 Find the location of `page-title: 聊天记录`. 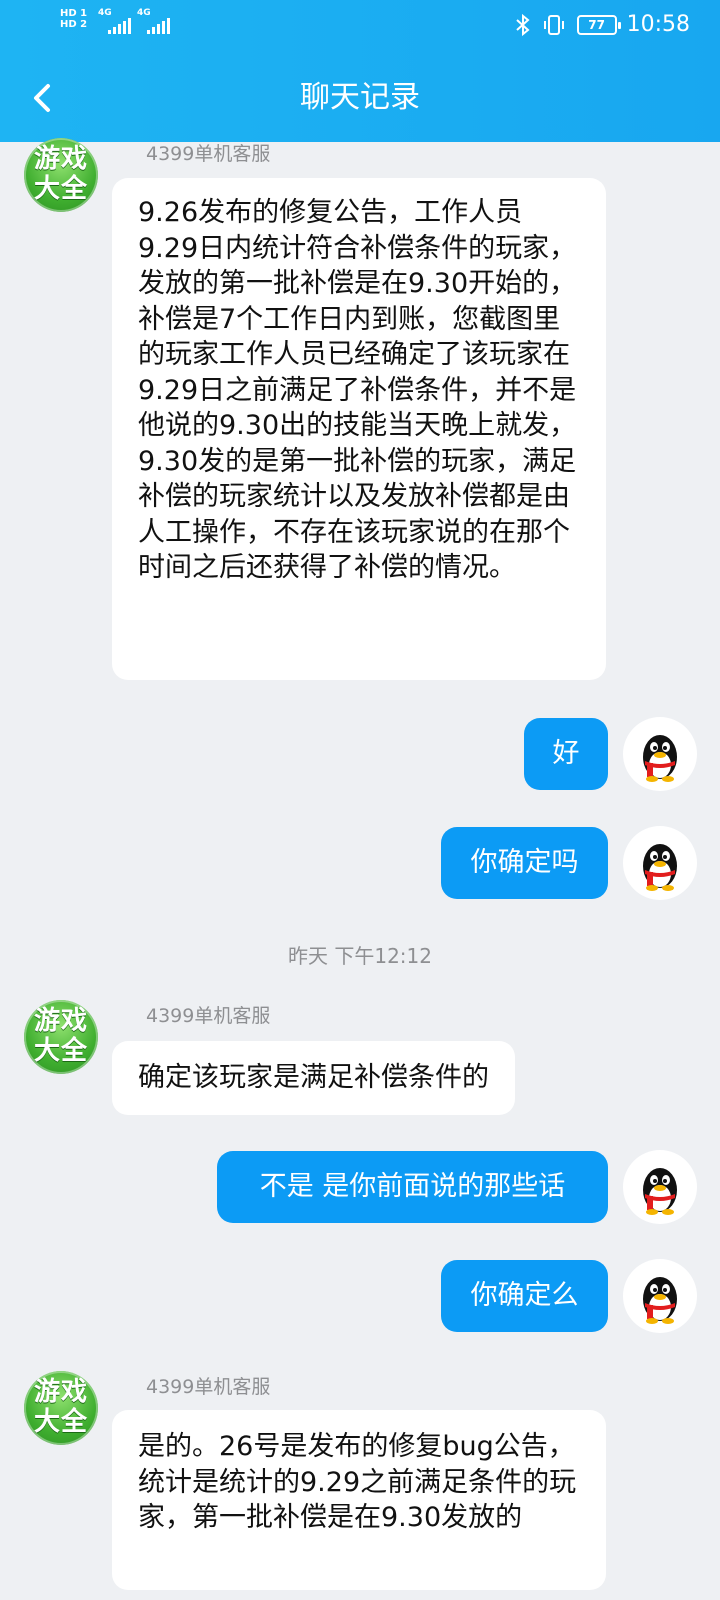

page-title: 聊天记录 is located at coordinates (360, 97).